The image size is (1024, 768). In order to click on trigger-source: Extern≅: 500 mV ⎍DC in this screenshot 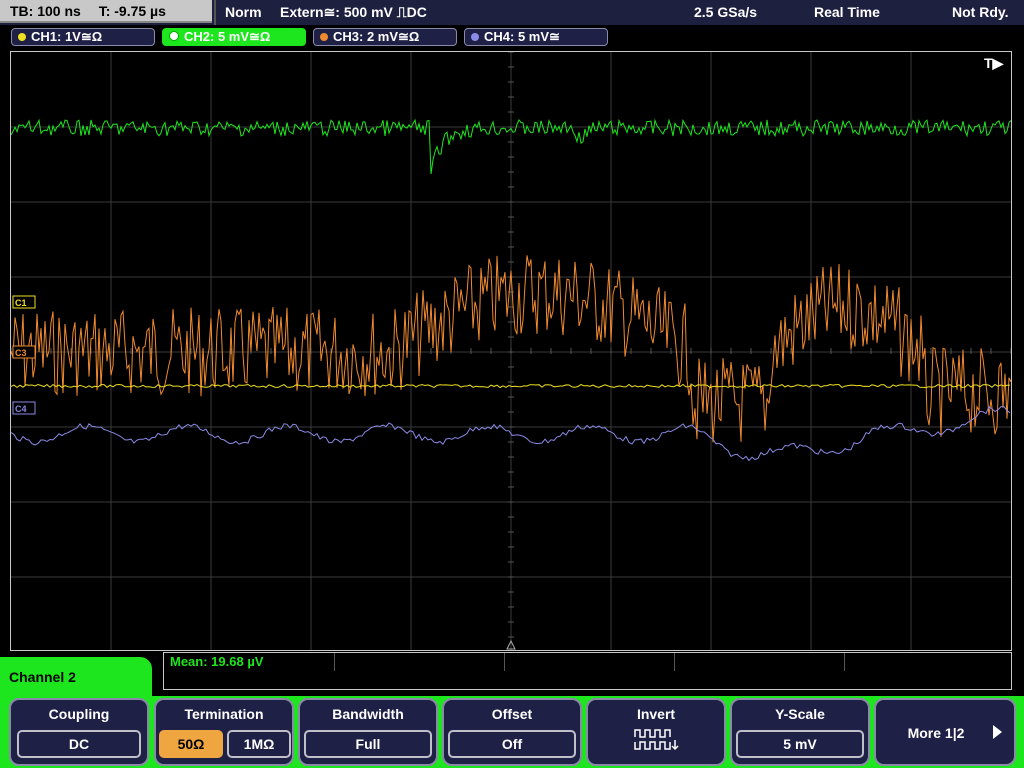, I will do `click(353, 12)`.